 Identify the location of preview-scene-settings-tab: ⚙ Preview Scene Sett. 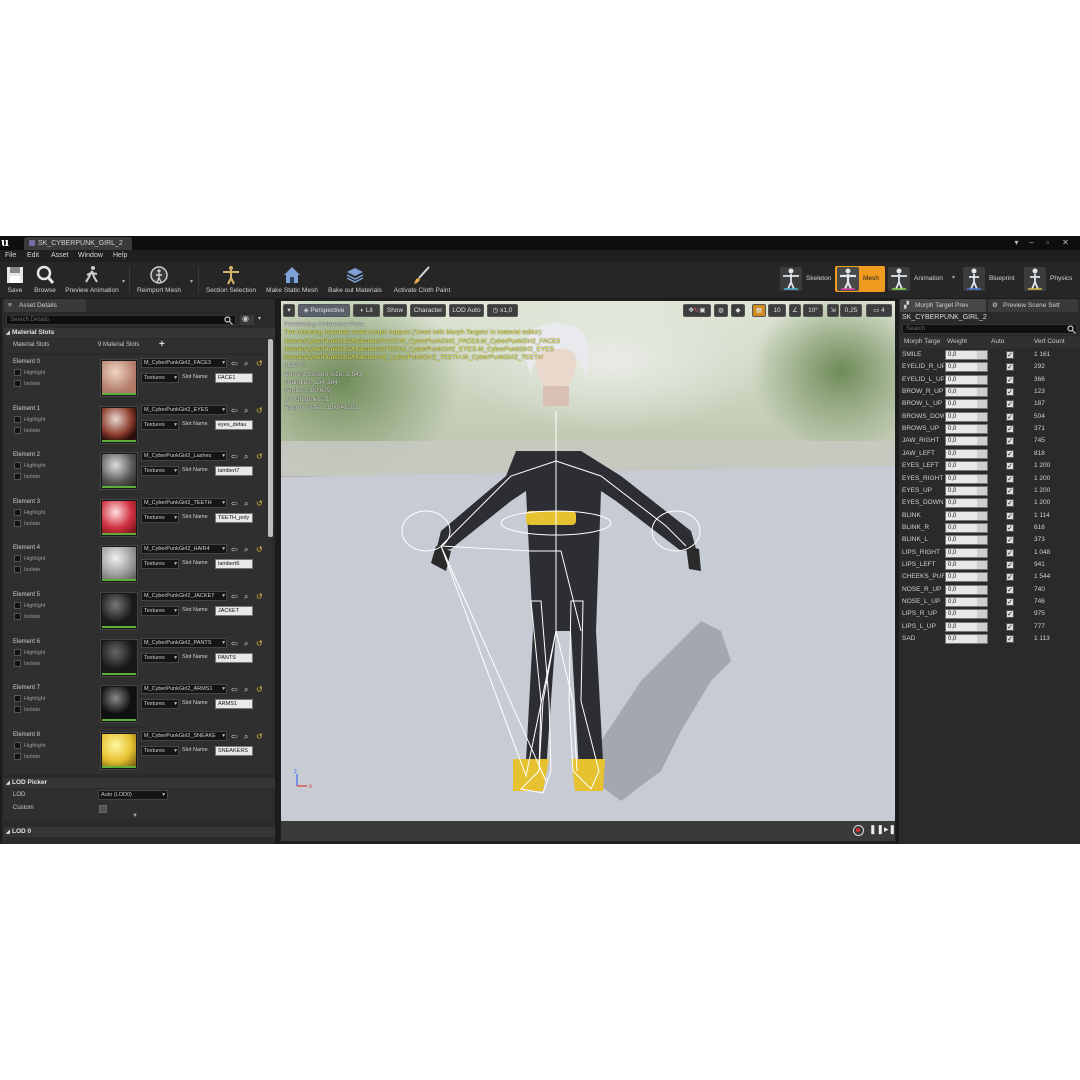
(1033, 305).